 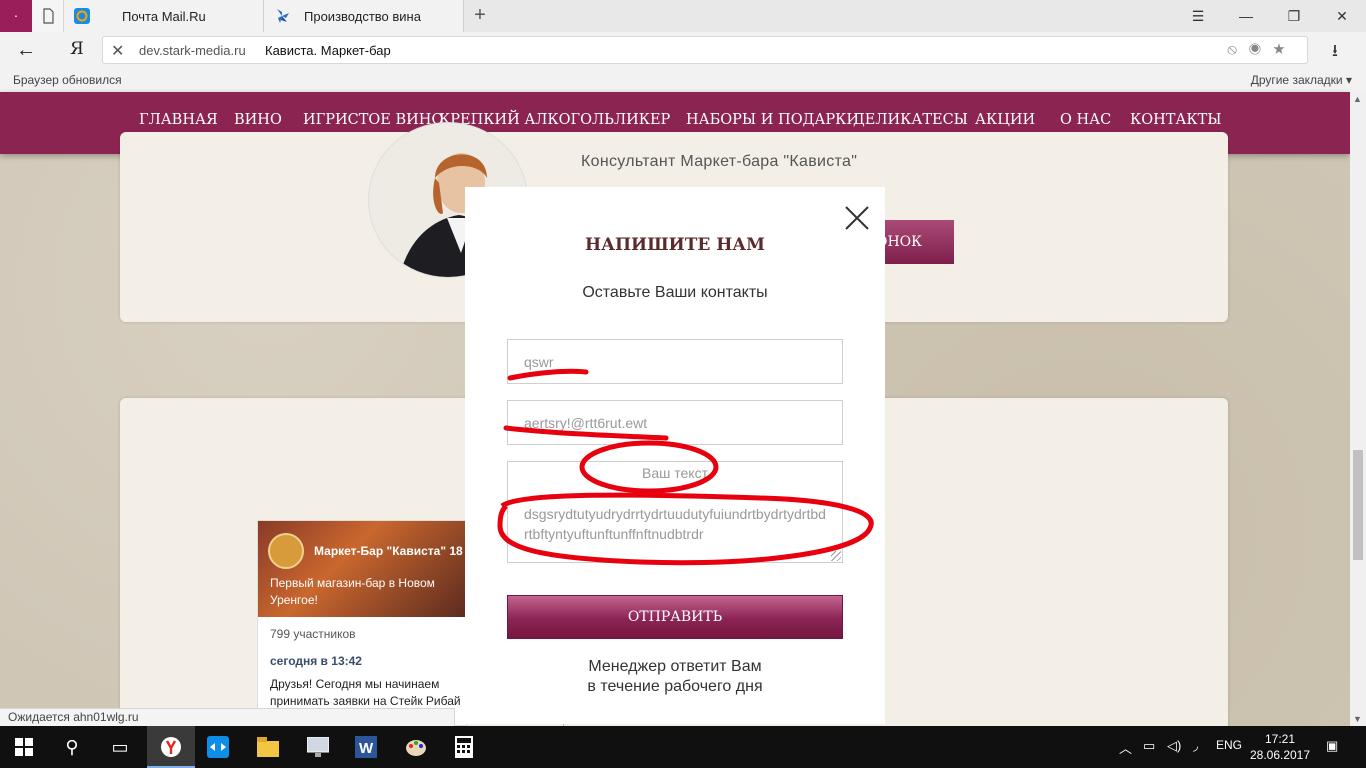 I want to click on email-field: aertsry!@rtt6rut.ewt, so click(x=675, y=422).